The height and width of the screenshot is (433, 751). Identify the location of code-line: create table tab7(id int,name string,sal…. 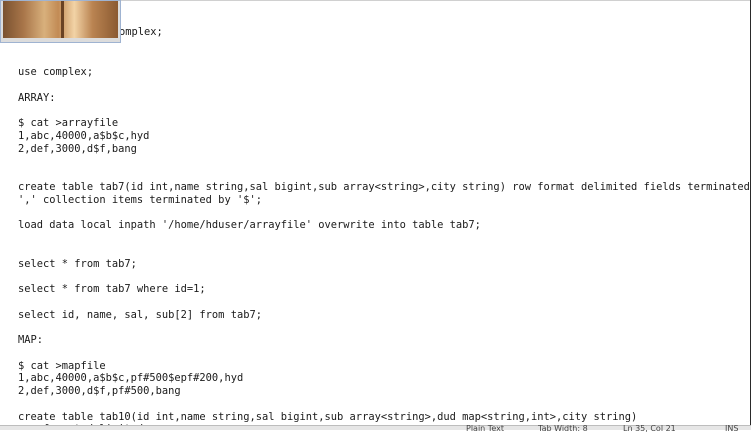
(384, 187).